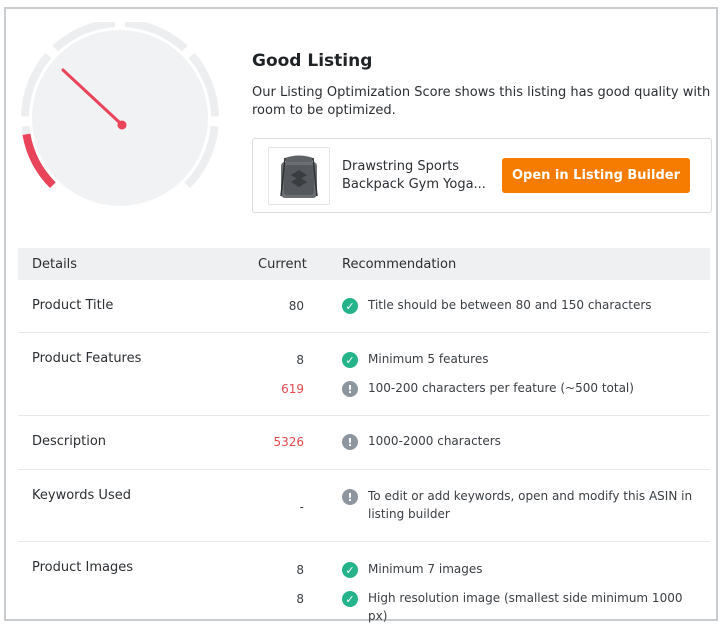 This screenshot has height=628, width=724. What do you see at coordinates (364, 360) in the screenshot?
I see `recommendation-item: 8 ✓ Minimum 5 features` at bounding box center [364, 360].